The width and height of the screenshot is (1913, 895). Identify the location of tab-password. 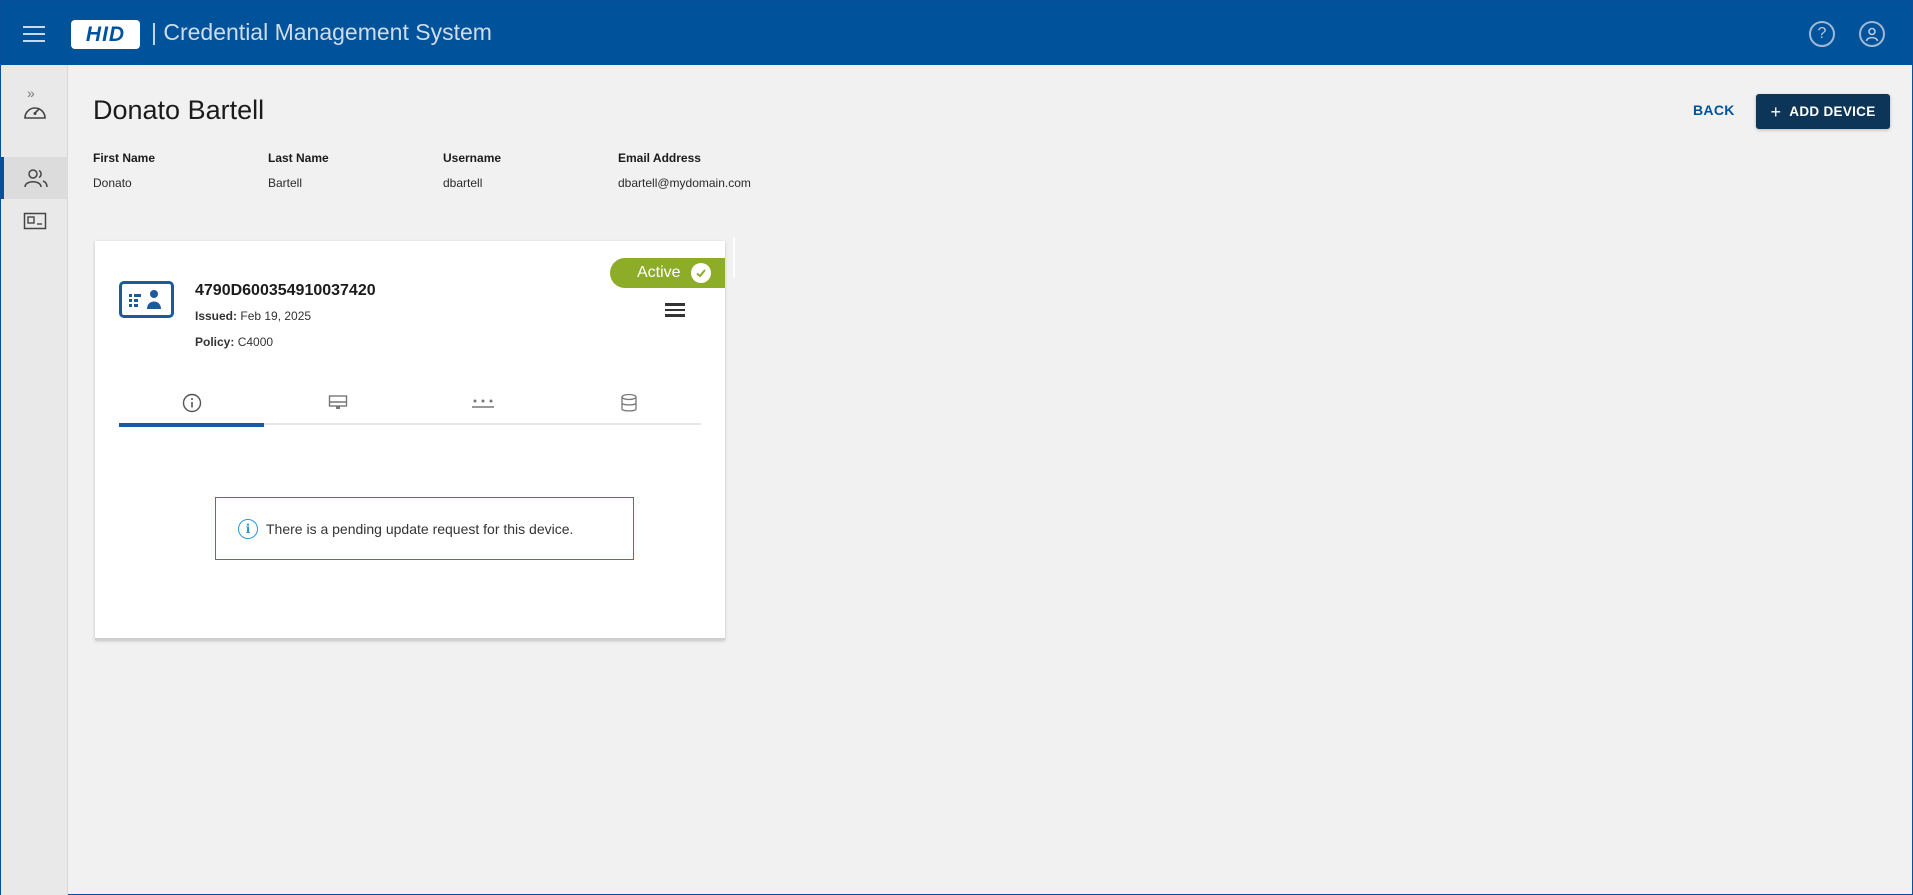
(482, 403).